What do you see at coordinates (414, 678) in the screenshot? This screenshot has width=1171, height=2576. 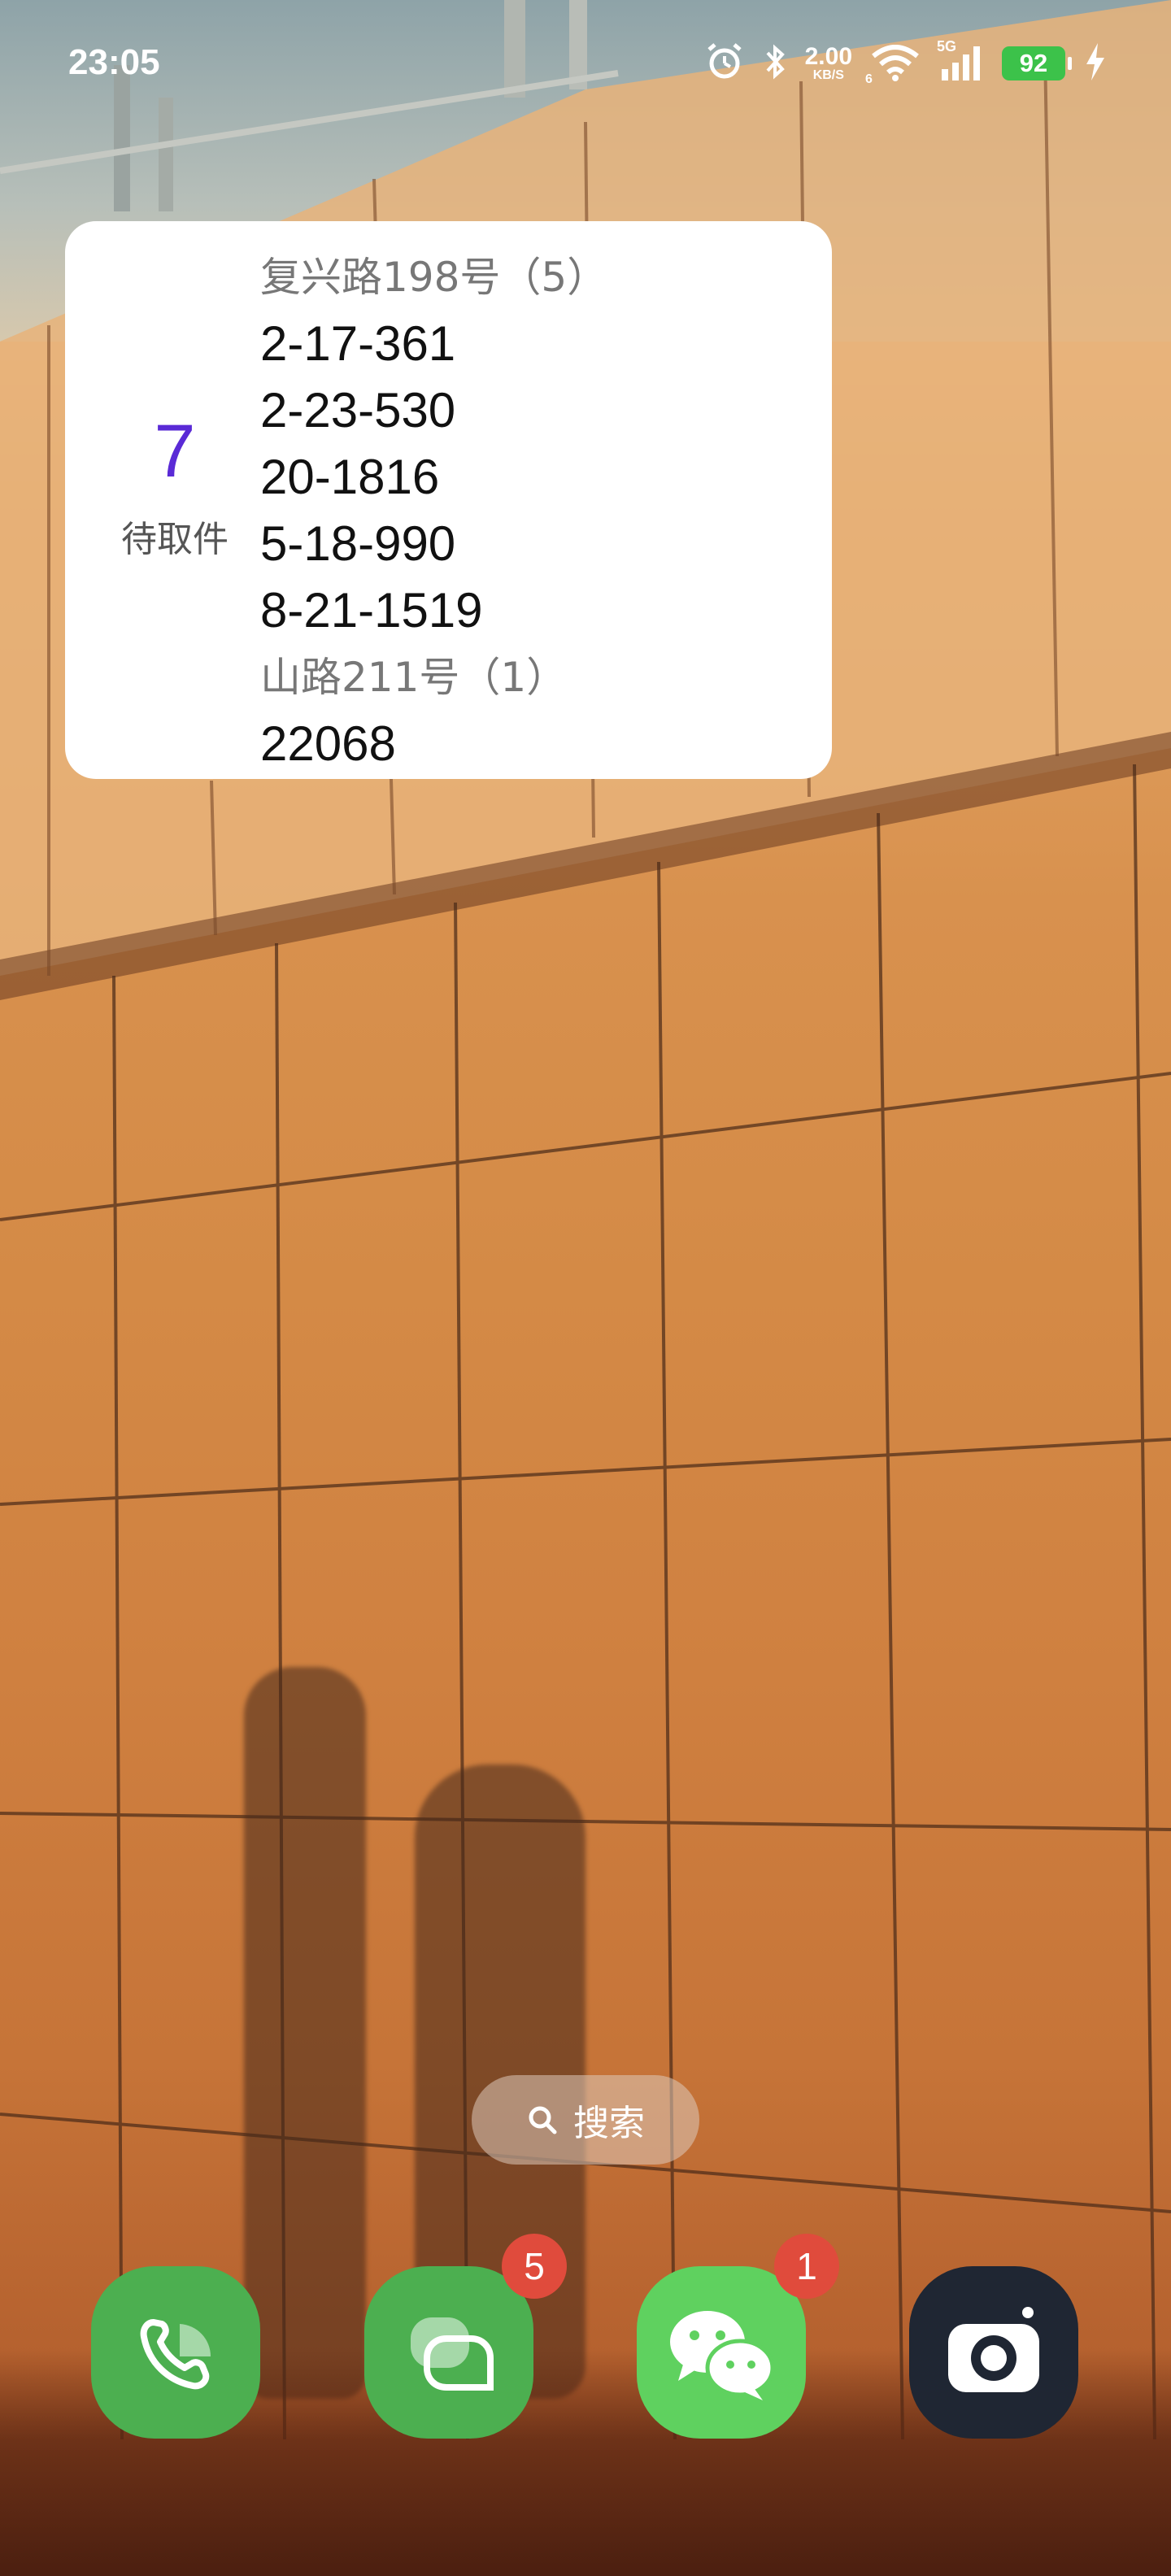 I see `parcel-group-title: 山路211号（1）` at bounding box center [414, 678].